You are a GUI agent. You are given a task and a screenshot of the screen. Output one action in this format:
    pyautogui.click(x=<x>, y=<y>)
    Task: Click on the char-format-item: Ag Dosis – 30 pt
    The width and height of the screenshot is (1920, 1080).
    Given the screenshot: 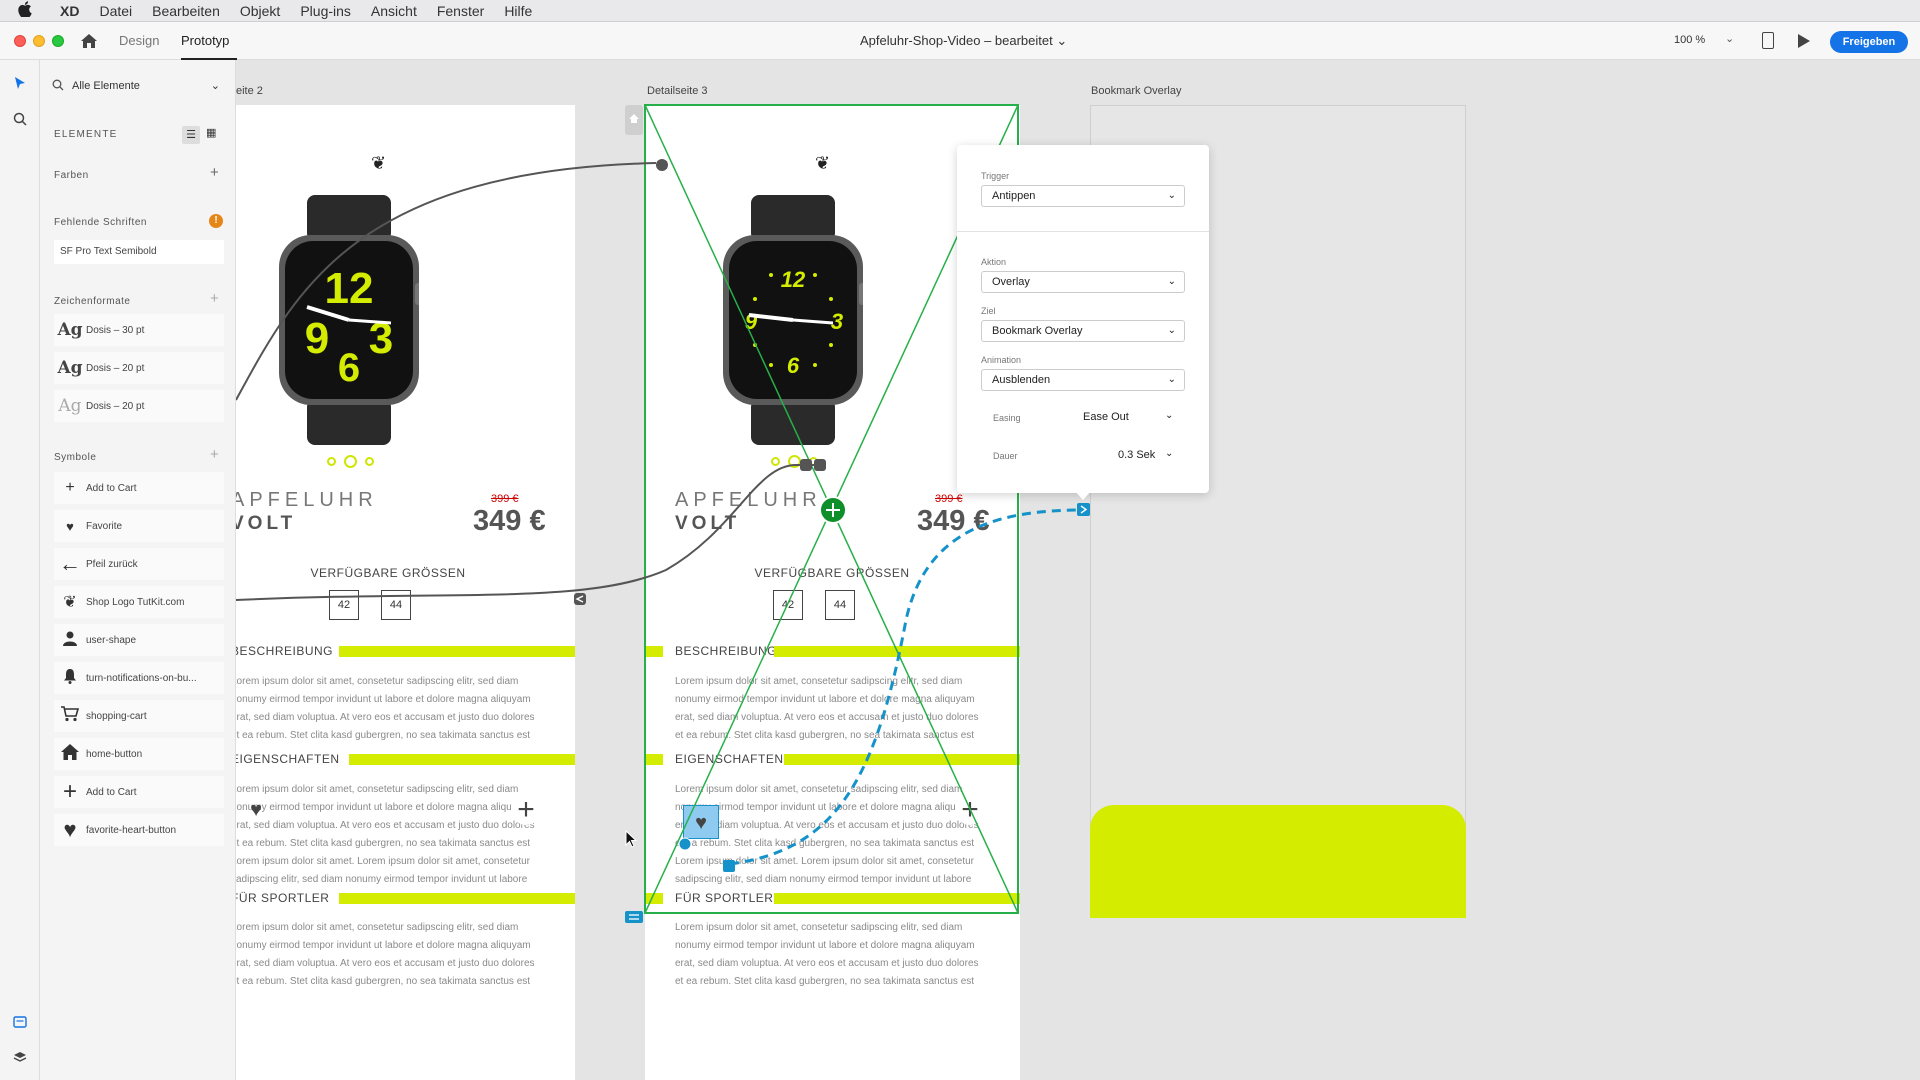 What is the action you would take?
    pyautogui.click(x=139, y=330)
    